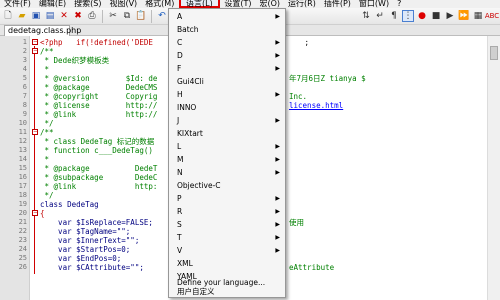 The width and height of the screenshot is (500, 300). What do you see at coordinates (450, 16) in the screenshot?
I see `play-macro-icon: ▶` at bounding box center [450, 16].